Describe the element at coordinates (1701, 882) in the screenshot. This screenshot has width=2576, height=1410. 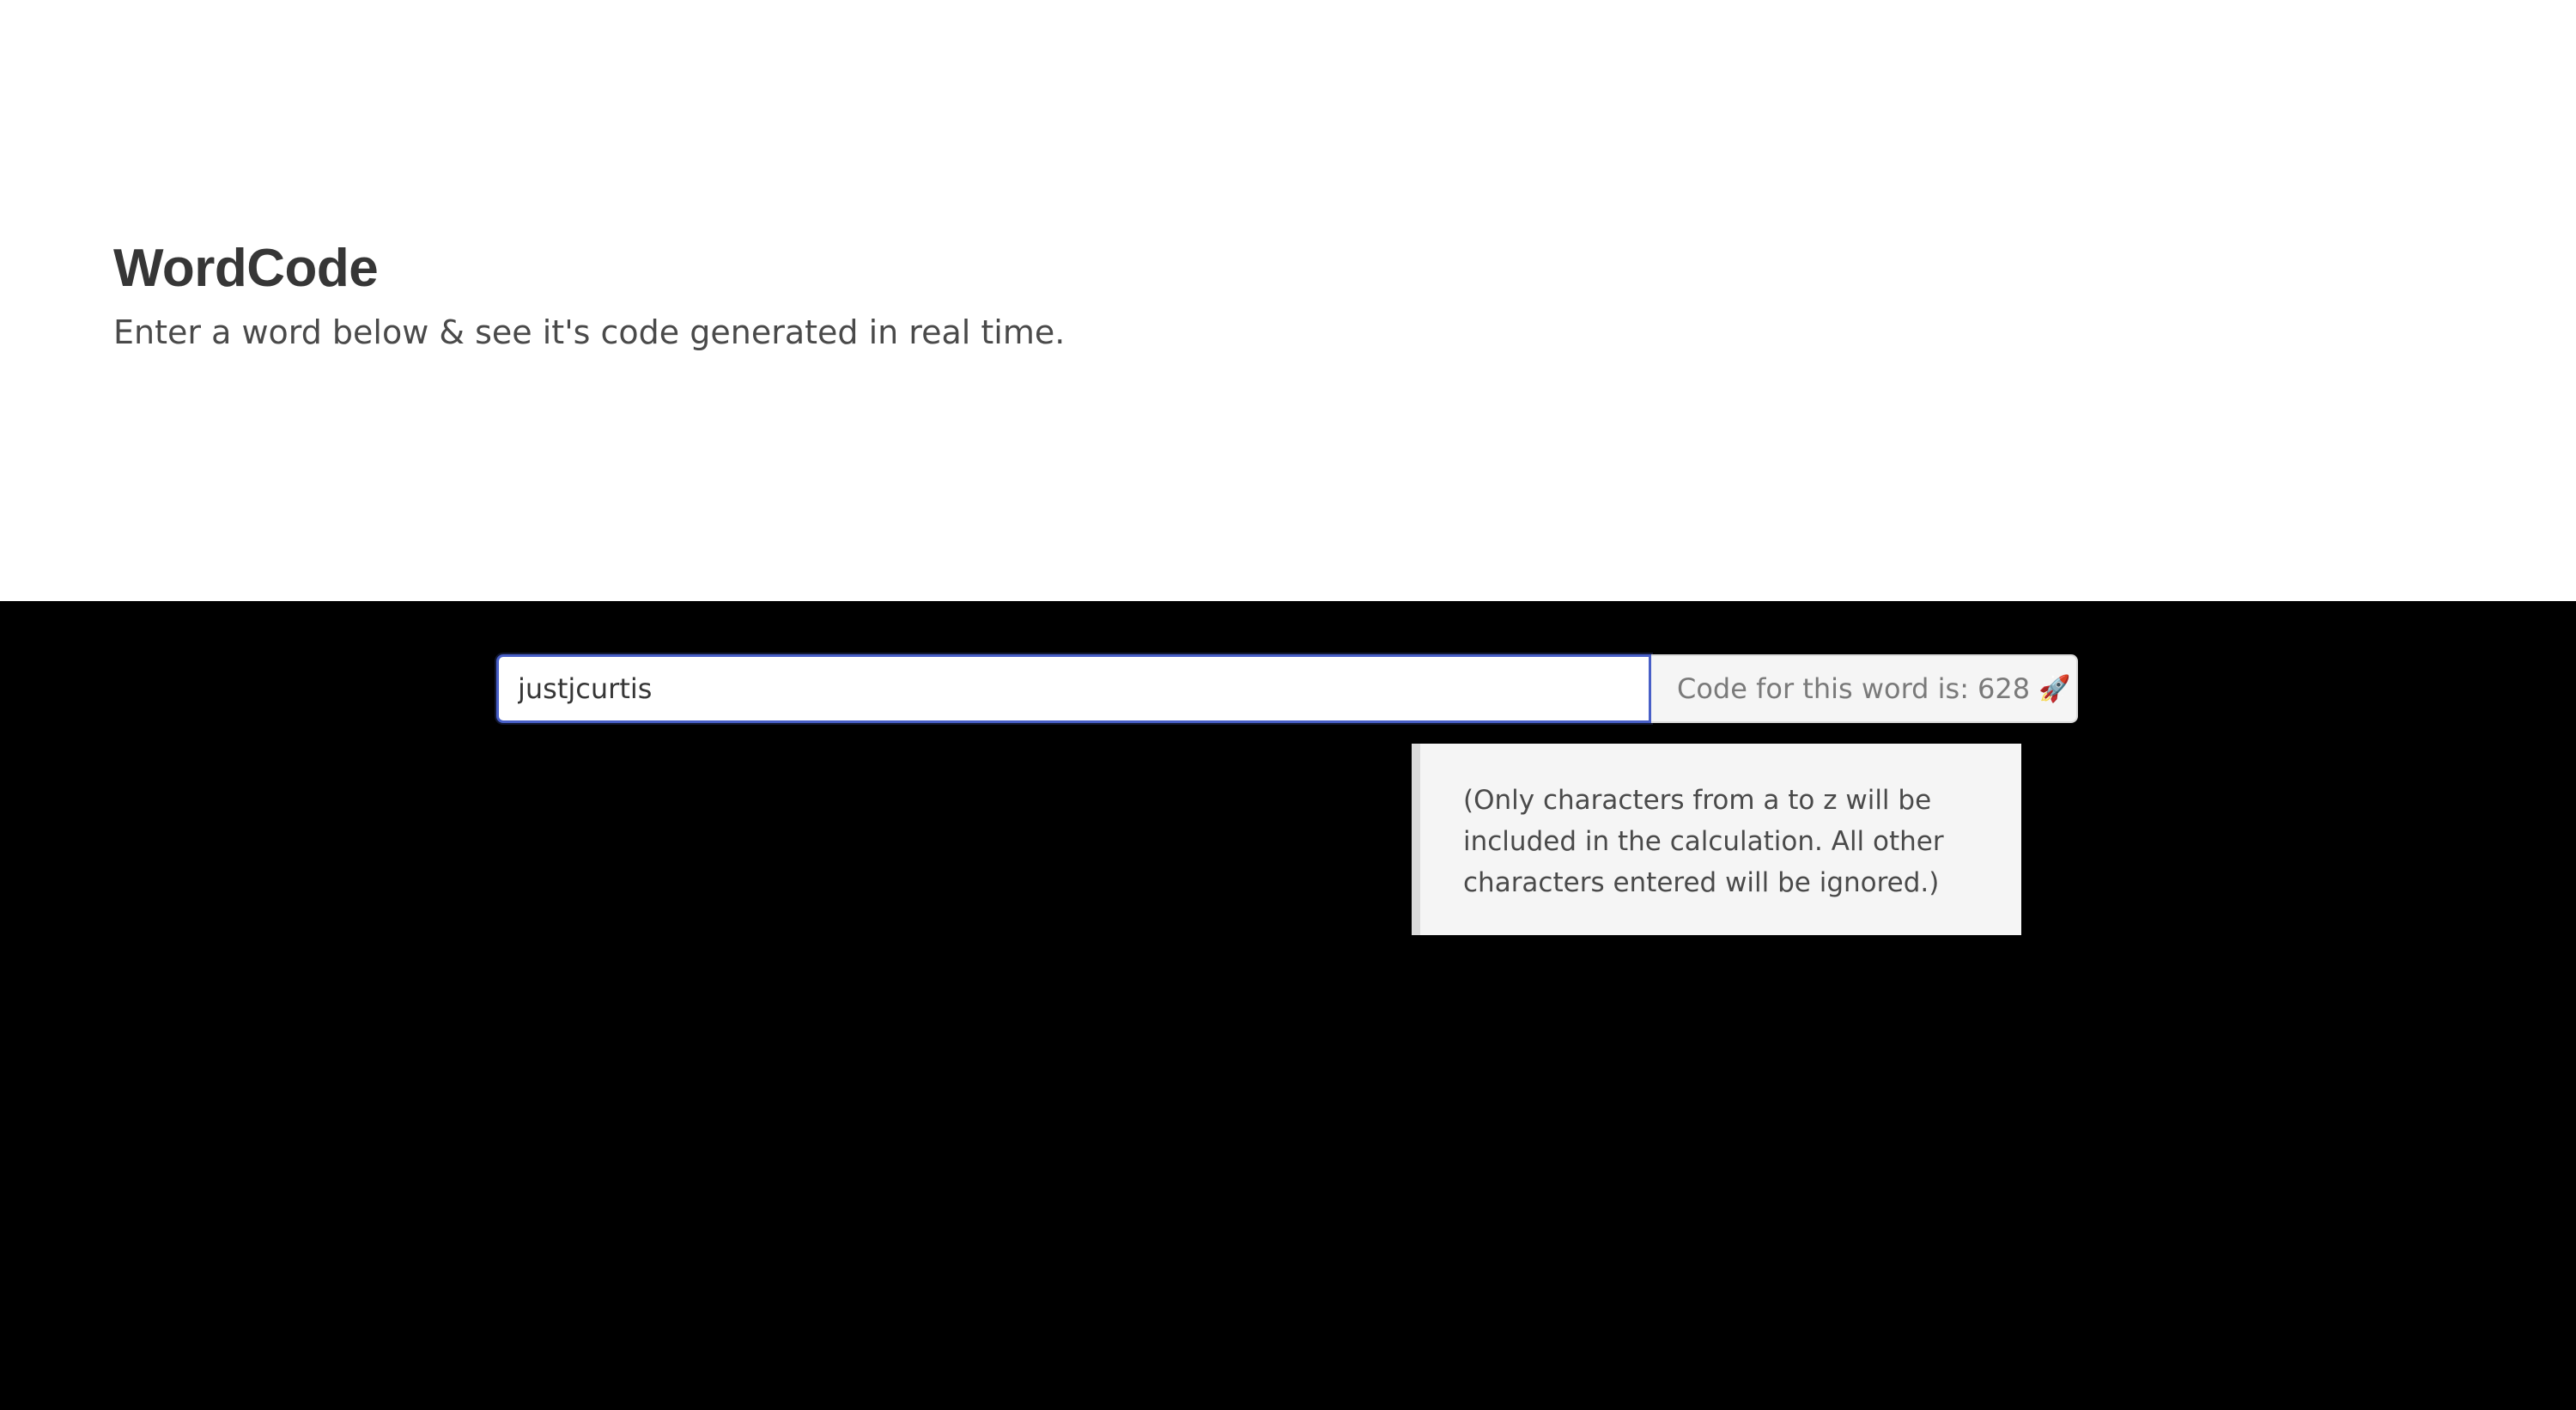
I see `note-line: characters entered will be ignored.)` at that location.